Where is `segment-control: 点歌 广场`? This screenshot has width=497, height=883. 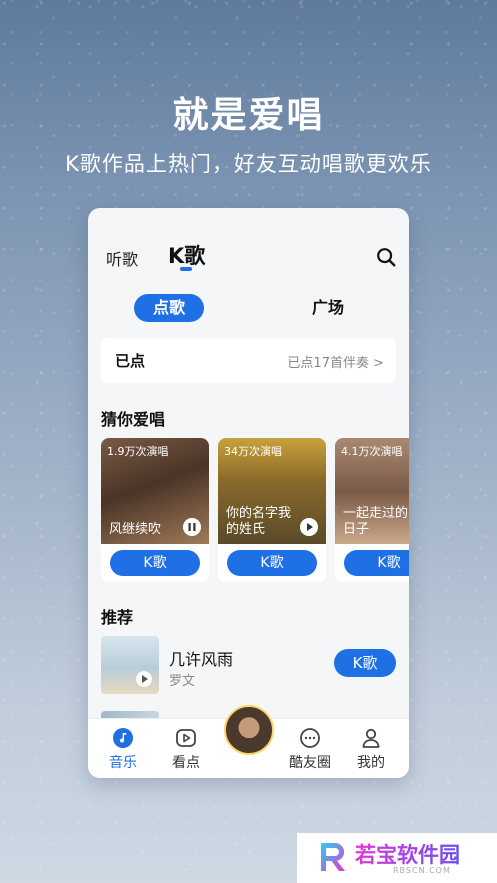
segment-control: 点歌 广场 is located at coordinates (248, 309).